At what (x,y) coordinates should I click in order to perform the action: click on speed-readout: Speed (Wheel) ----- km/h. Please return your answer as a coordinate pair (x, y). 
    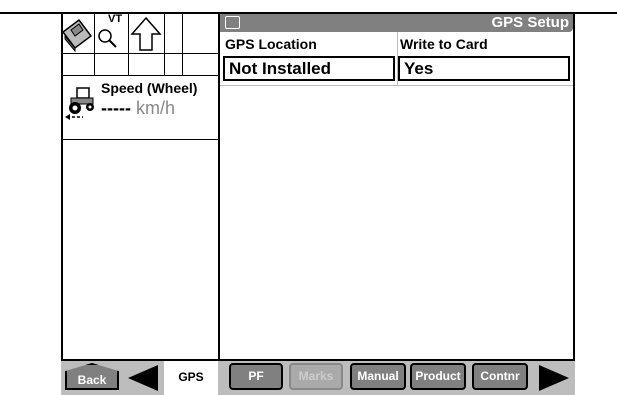
    Looking at the image, I should click on (140, 108).